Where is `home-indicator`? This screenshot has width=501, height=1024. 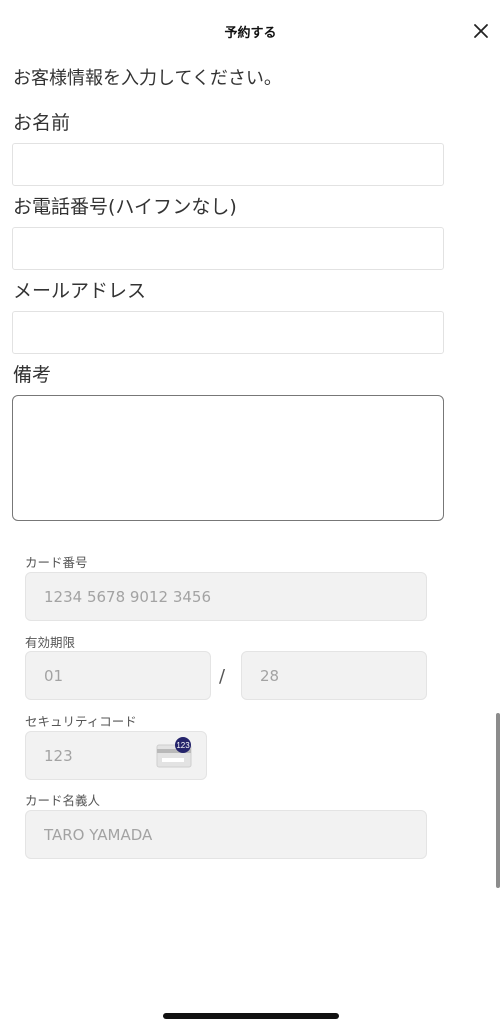
home-indicator is located at coordinates (251, 1016).